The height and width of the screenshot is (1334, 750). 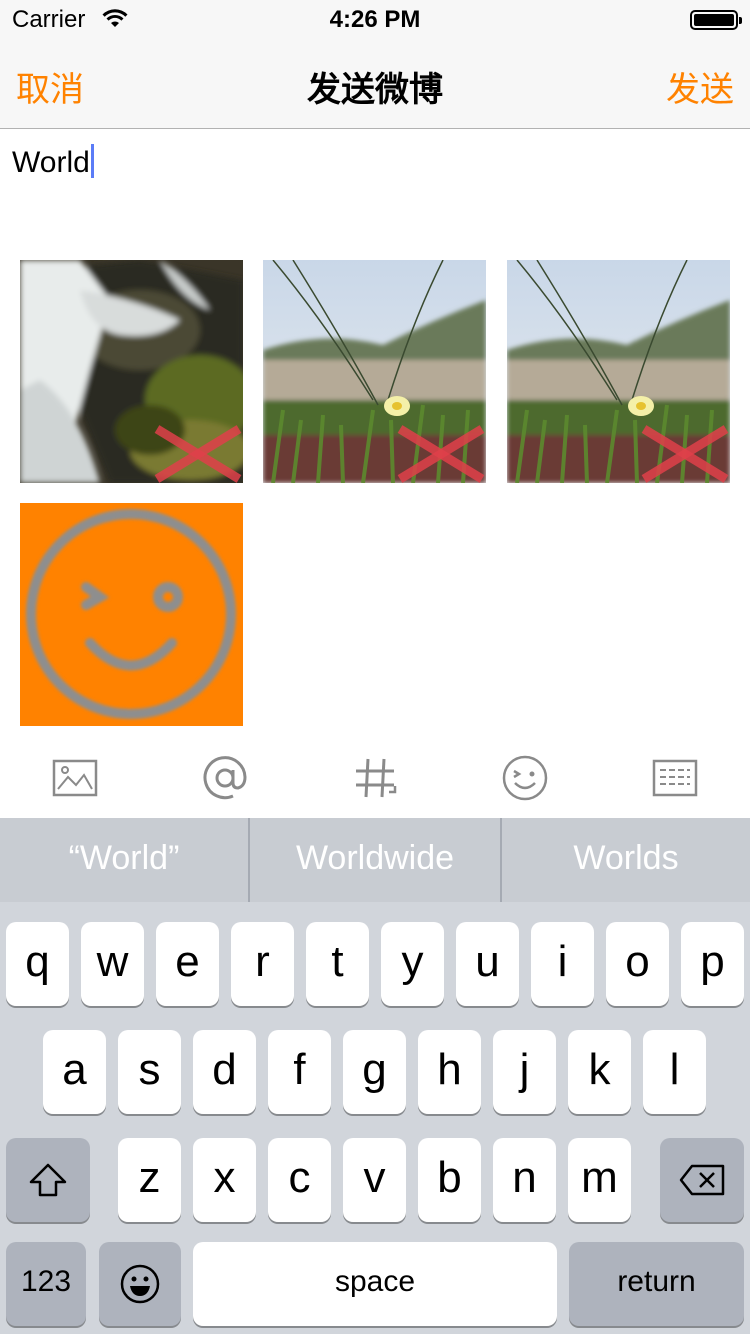 I want to click on keyboard-icon, so click(x=675, y=778).